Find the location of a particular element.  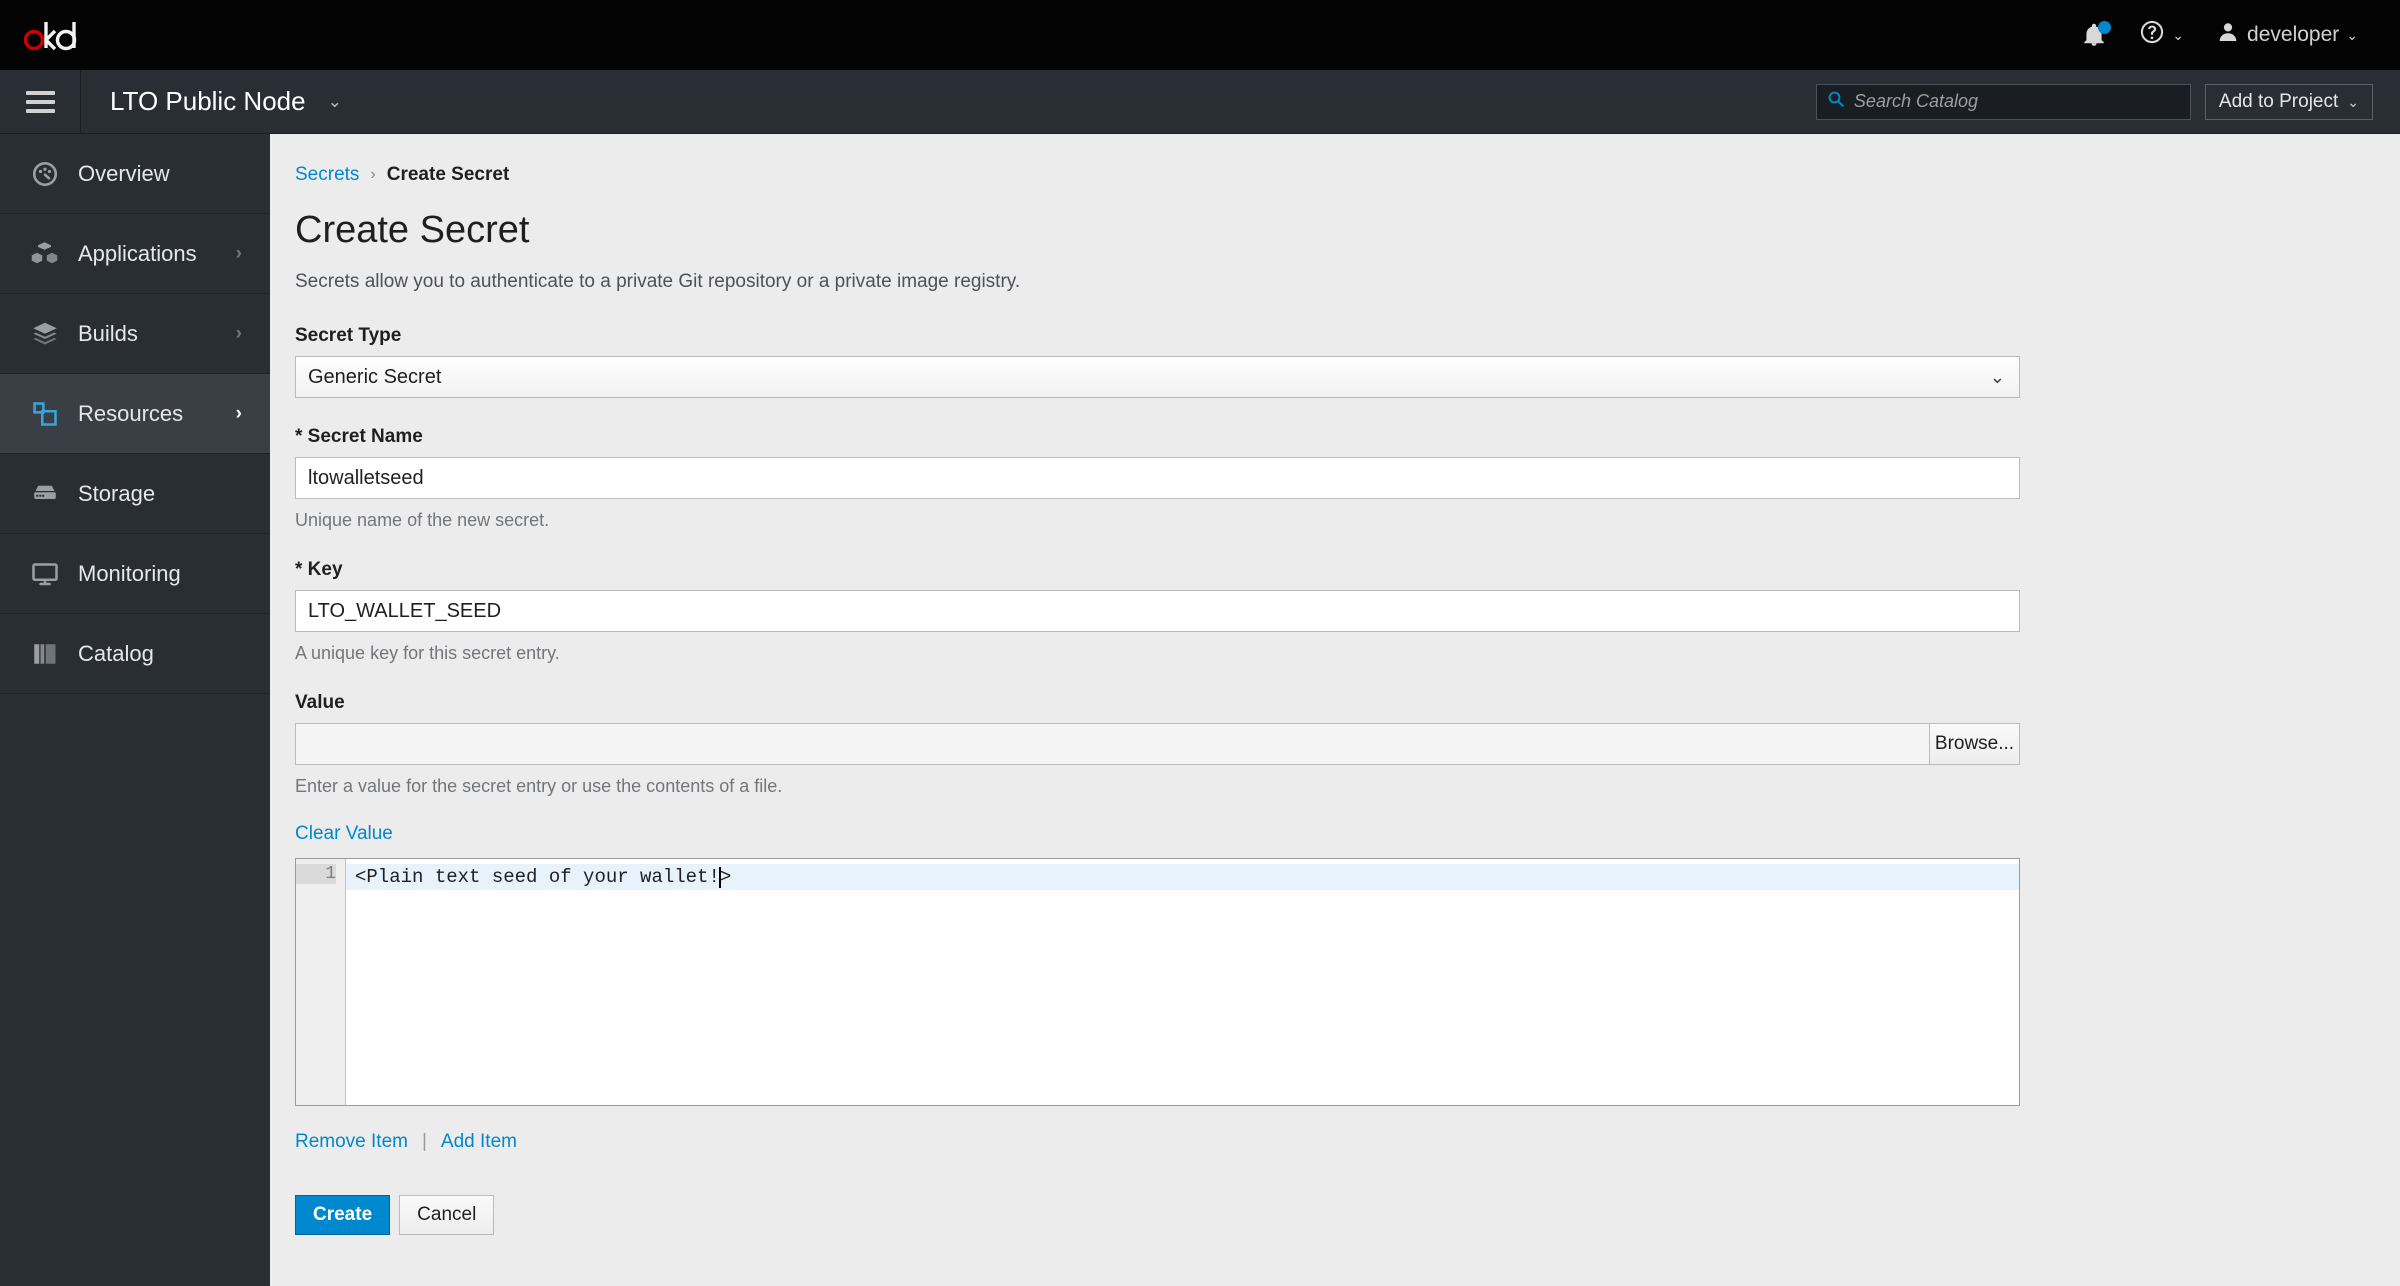

monitor-icon is located at coordinates (51, 574).